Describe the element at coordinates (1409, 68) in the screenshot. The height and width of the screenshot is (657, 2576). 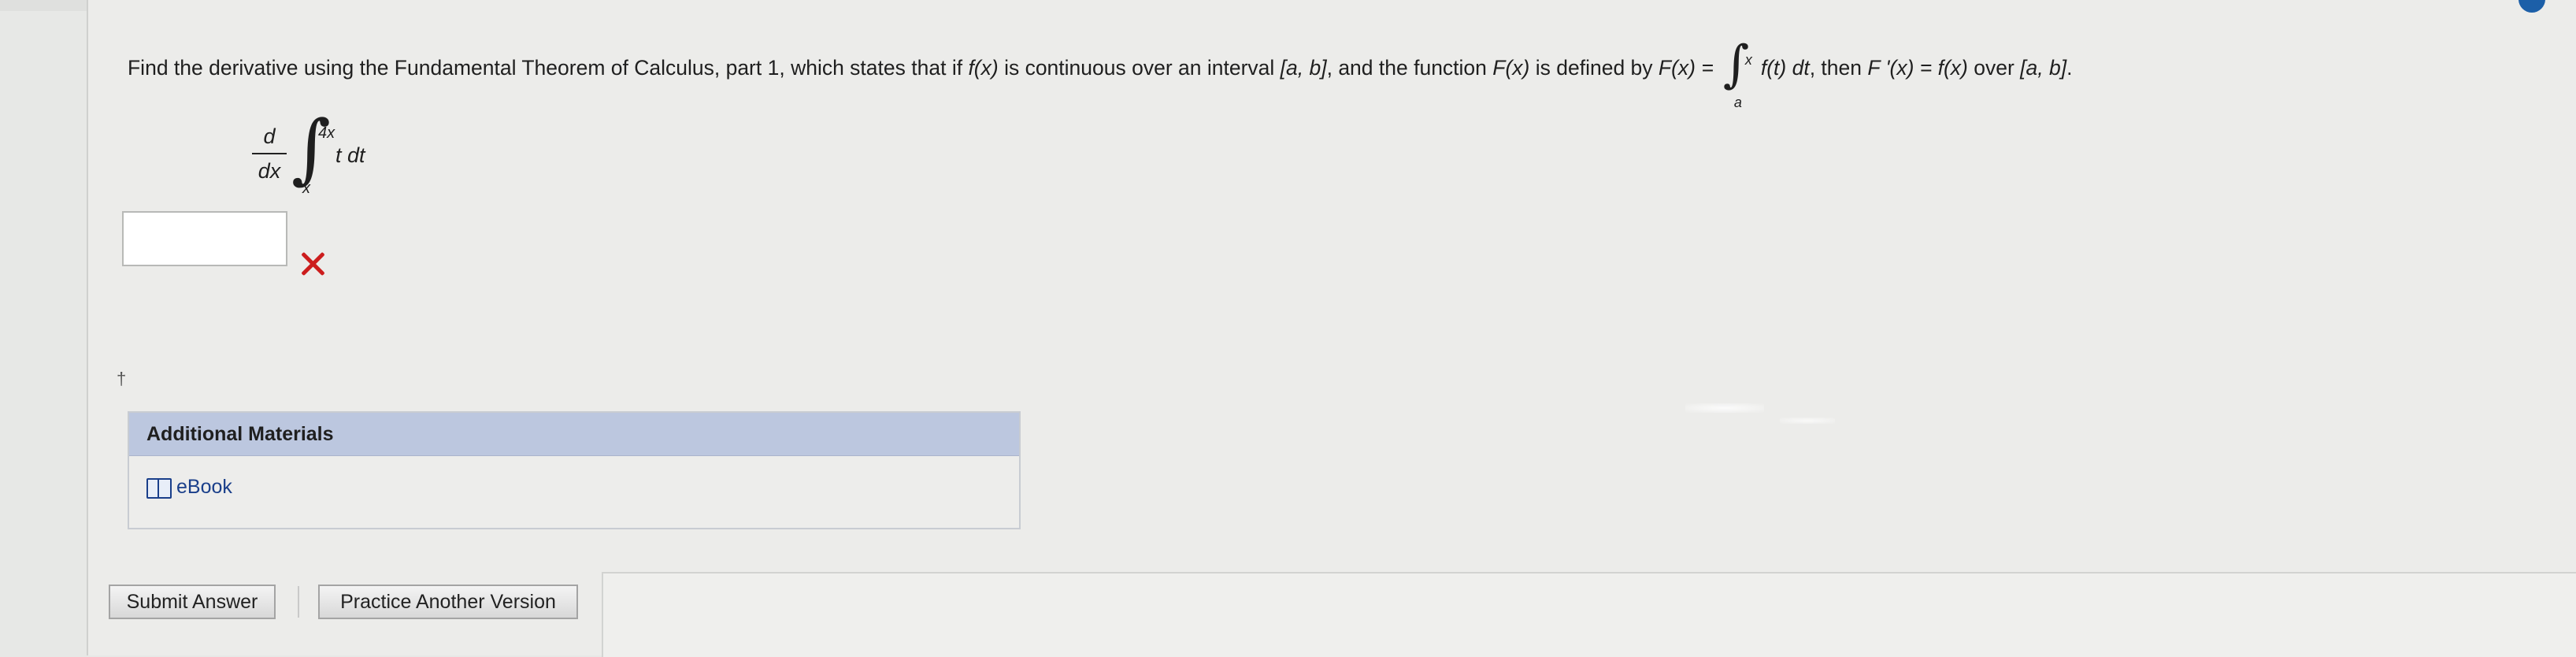
I see `question-part3: , and the function` at that location.